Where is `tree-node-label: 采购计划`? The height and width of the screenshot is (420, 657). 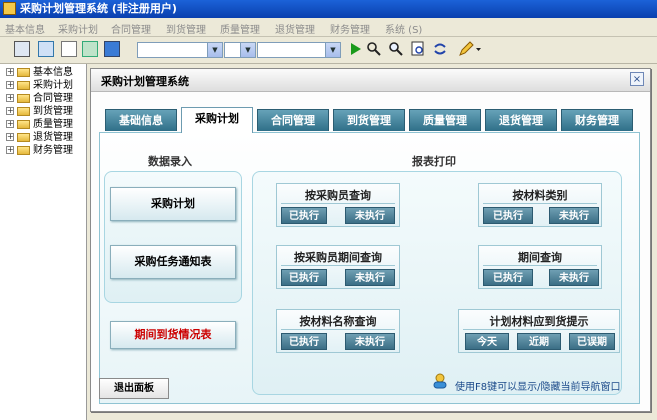
tree-node-label: 采购计划 is located at coordinates (53, 85).